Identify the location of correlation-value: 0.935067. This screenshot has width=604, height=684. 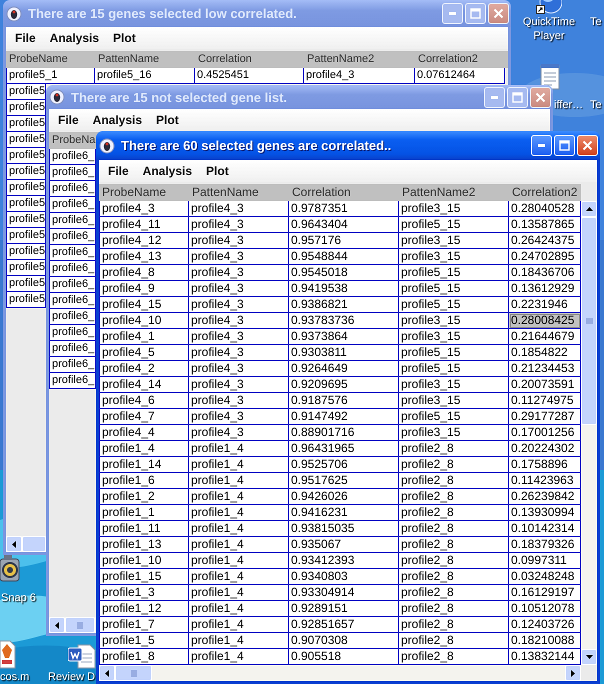
(344, 545).